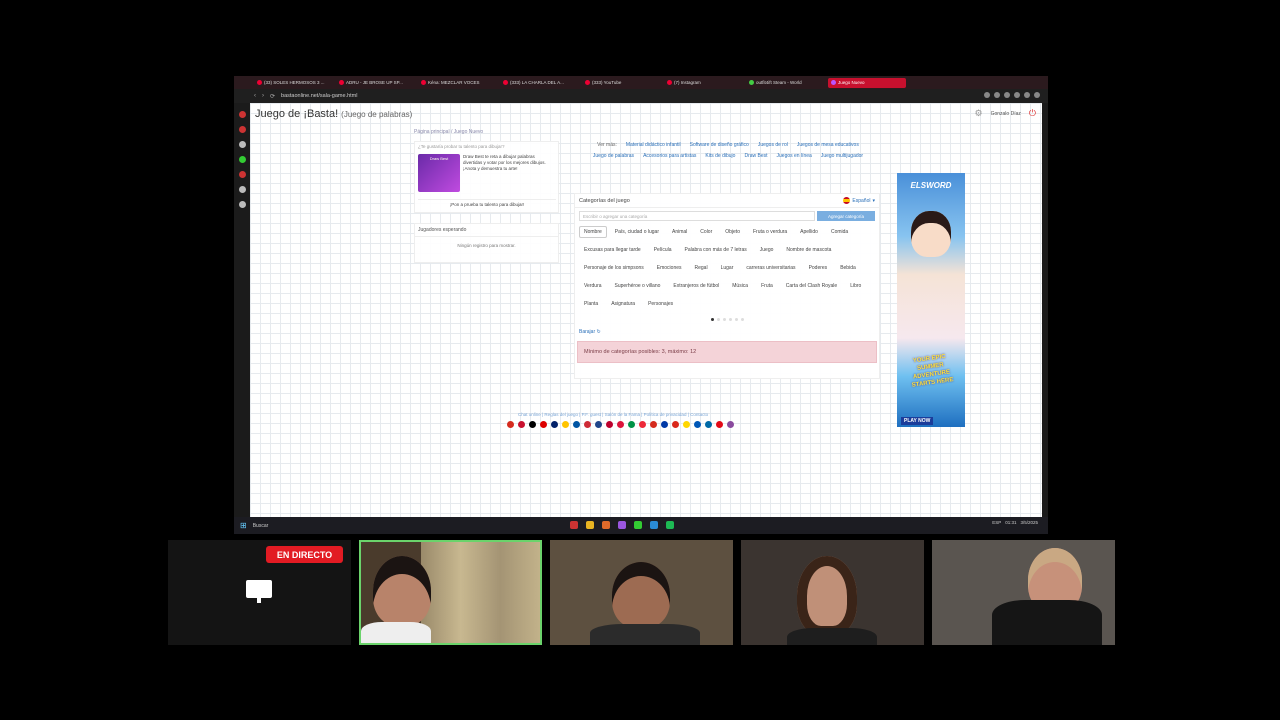 The width and height of the screenshot is (1280, 720). What do you see at coordinates (1006, 114) in the screenshot?
I see `user-name: Gonzalo Díaz` at bounding box center [1006, 114].